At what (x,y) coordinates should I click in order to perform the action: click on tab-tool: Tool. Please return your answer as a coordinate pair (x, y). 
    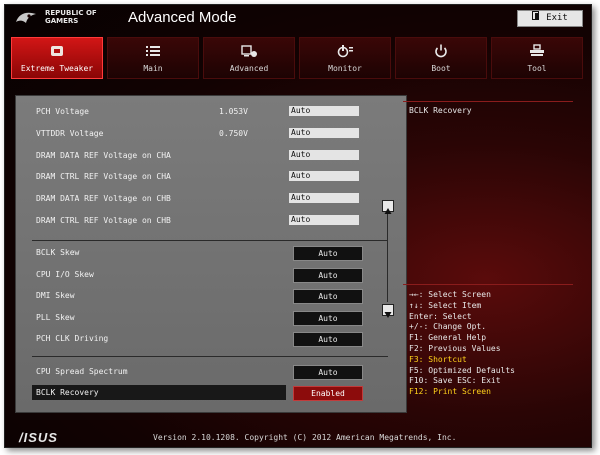
    Looking at the image, I should click on (537, 58).